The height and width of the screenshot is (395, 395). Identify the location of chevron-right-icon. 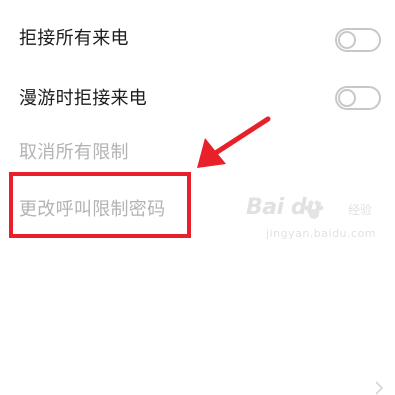
(379, 388).